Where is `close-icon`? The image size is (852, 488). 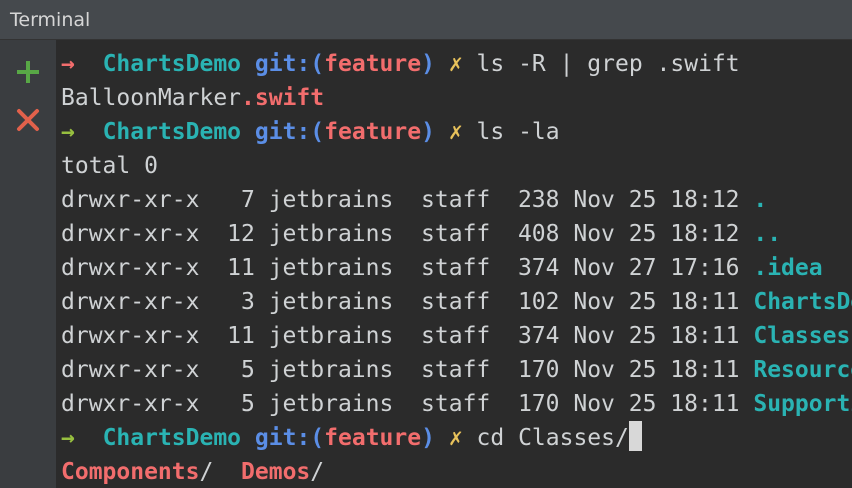 close-icon is located at coordinates (28, 120).